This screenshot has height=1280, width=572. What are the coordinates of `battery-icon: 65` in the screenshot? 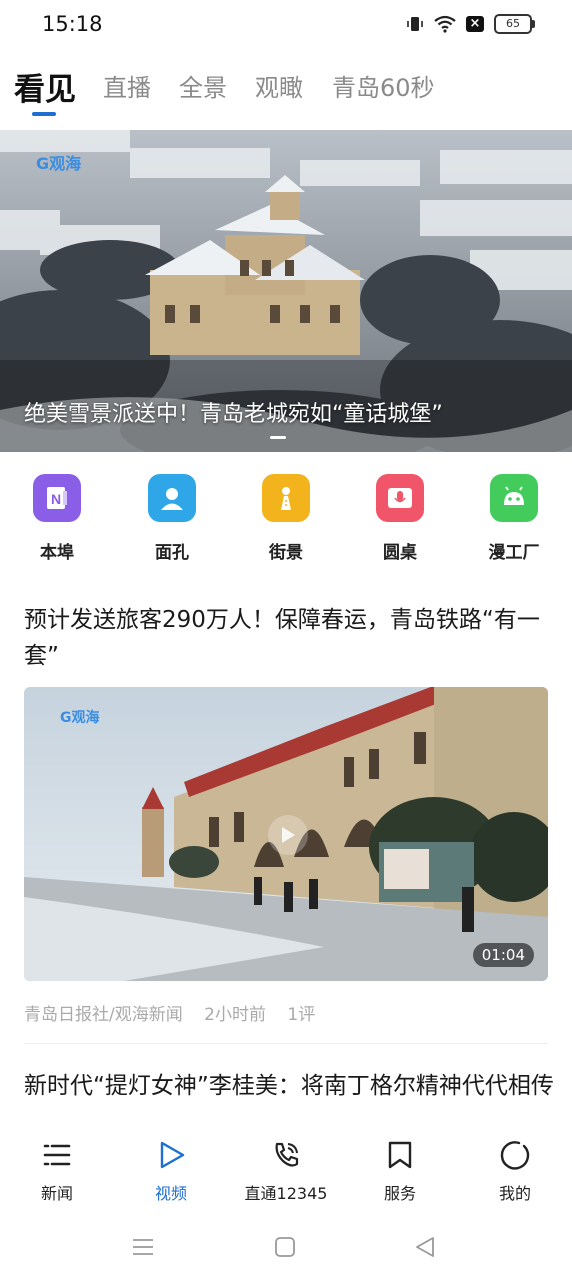 It's located at (514, 24).